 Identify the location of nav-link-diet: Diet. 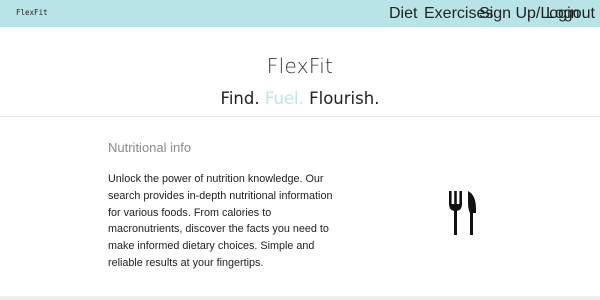
(403, 14).